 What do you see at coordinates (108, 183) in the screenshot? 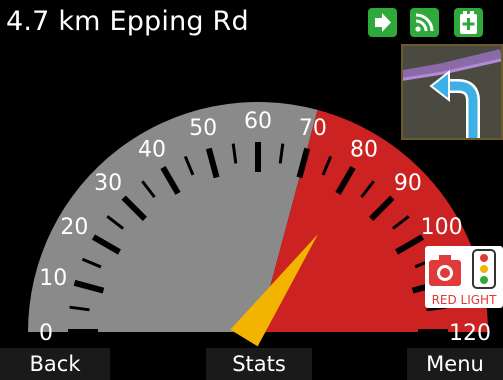
I see `tick-label: 30` at bounding box center [108, 183].